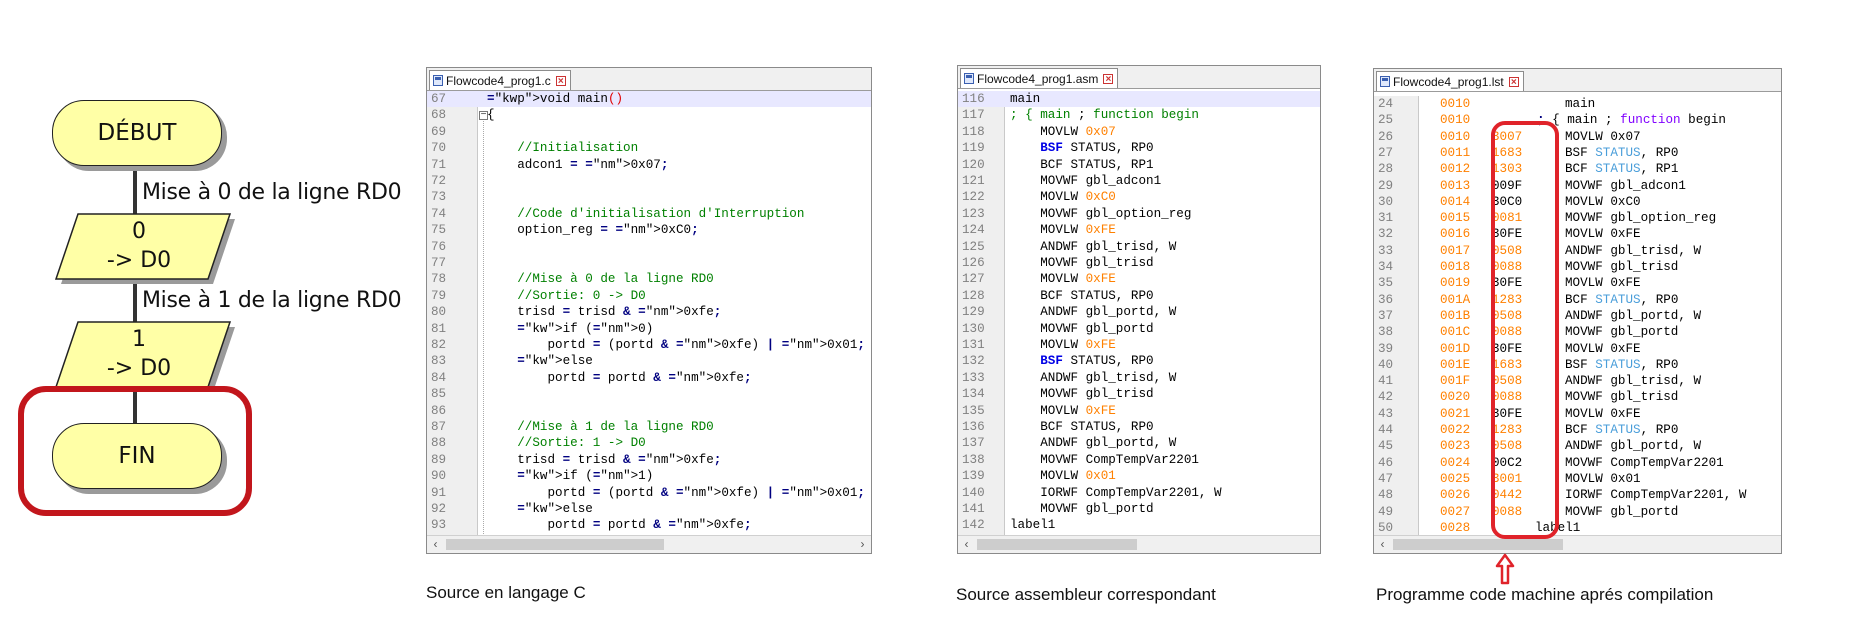 Image resolution: width=1862 pixels, height=642 pixels. I want to click on code-line: 83 ="kw">else, so click(649, 361).